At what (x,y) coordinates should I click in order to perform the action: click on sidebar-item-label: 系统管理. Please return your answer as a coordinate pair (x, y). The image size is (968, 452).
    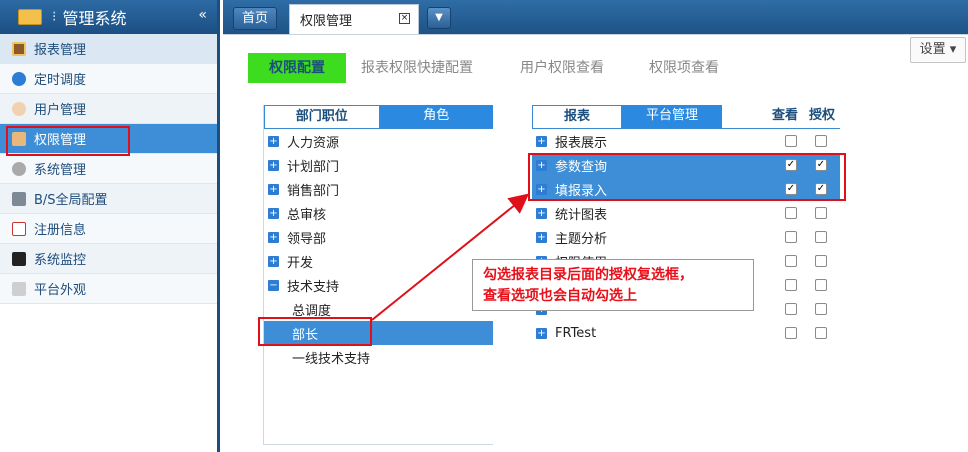
    Looking at the image, I should click on (60, 170).